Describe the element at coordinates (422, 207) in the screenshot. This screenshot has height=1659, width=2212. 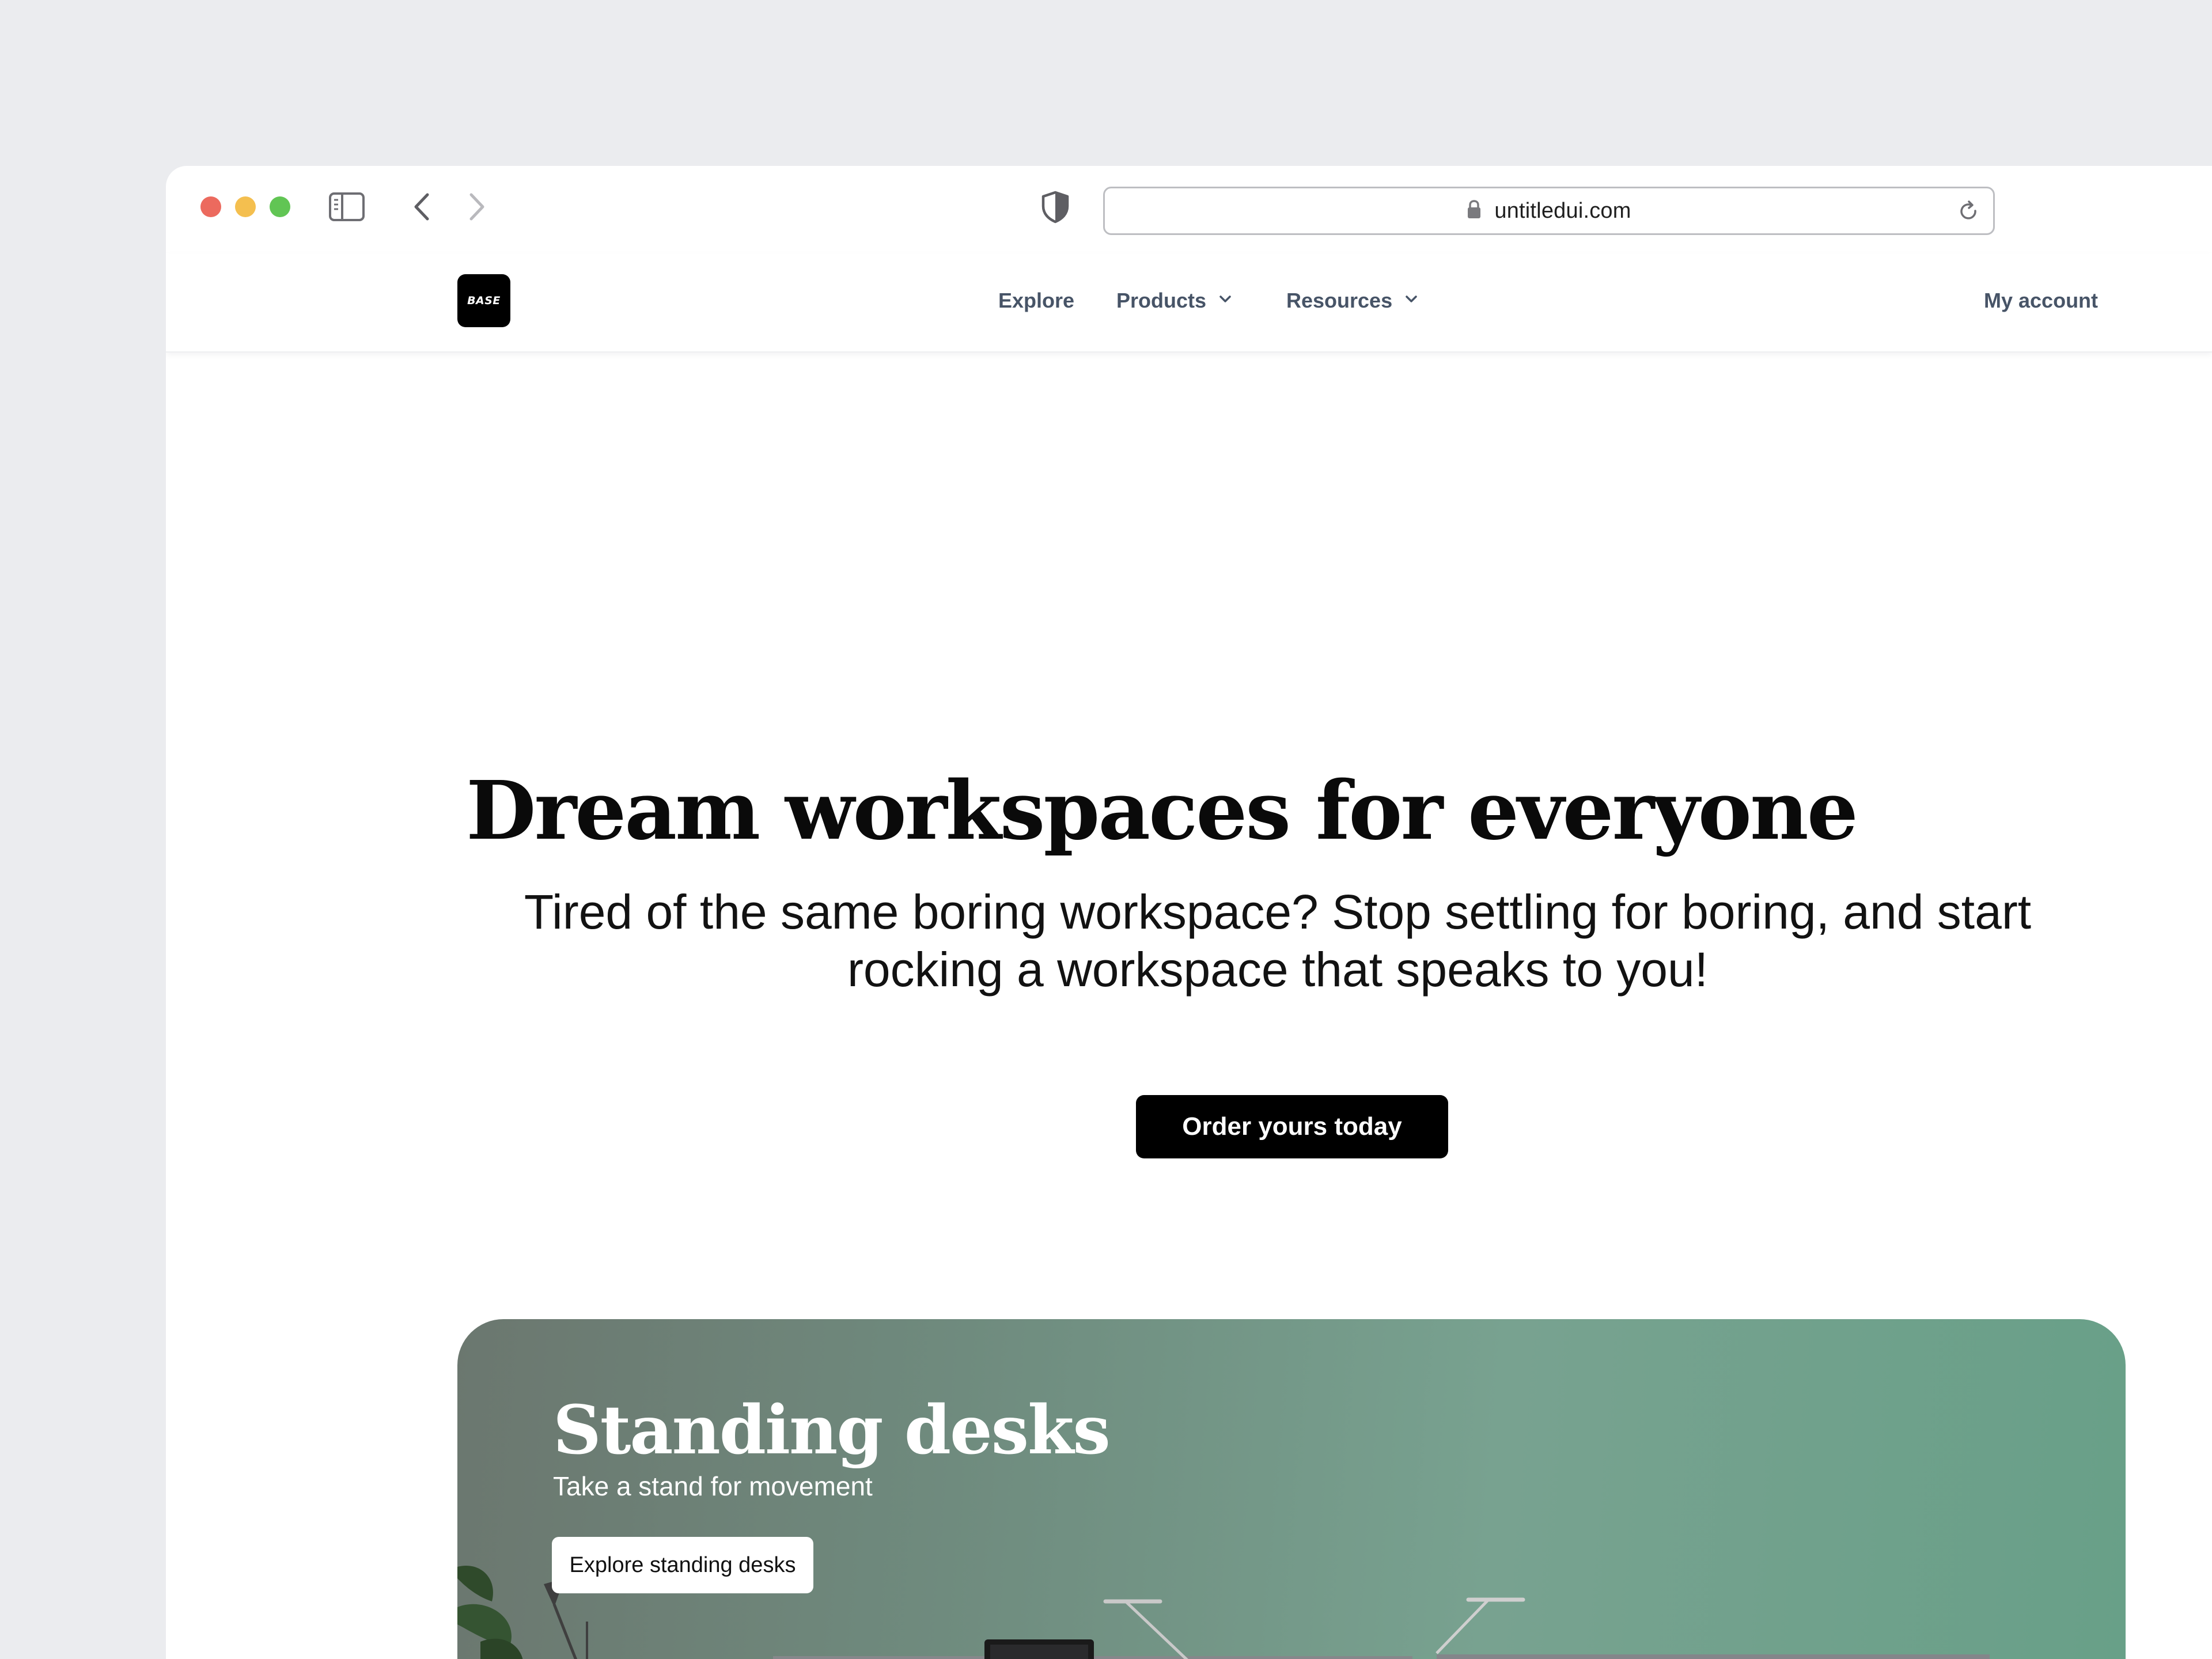
I see `chevron-left-icon` at that location.